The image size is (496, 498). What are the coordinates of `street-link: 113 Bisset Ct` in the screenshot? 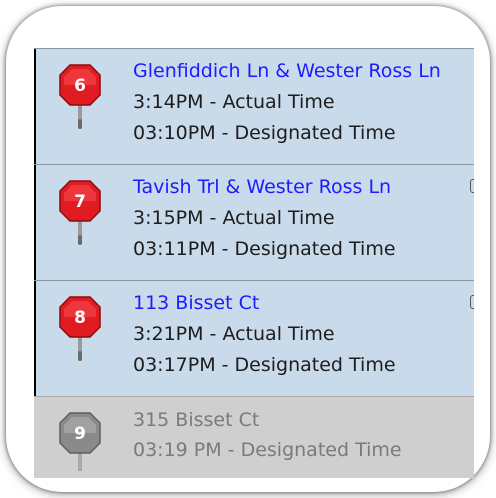 It's located at (196, 303).